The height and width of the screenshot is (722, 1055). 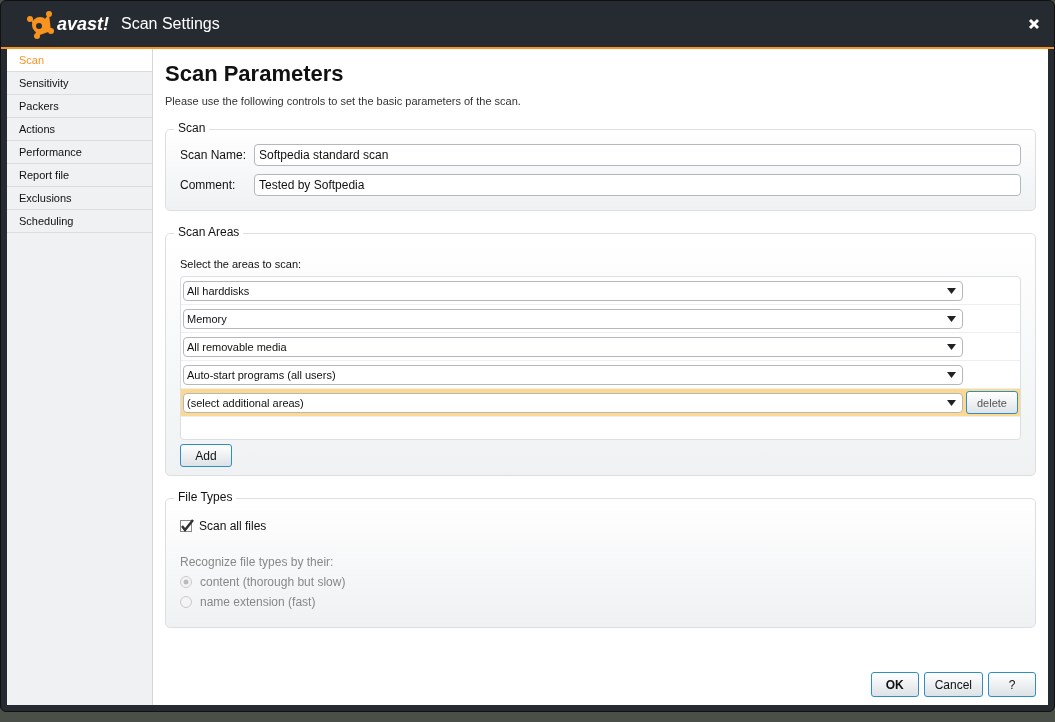 I want to click on group-title: Scan, so click(x=192, y=128).